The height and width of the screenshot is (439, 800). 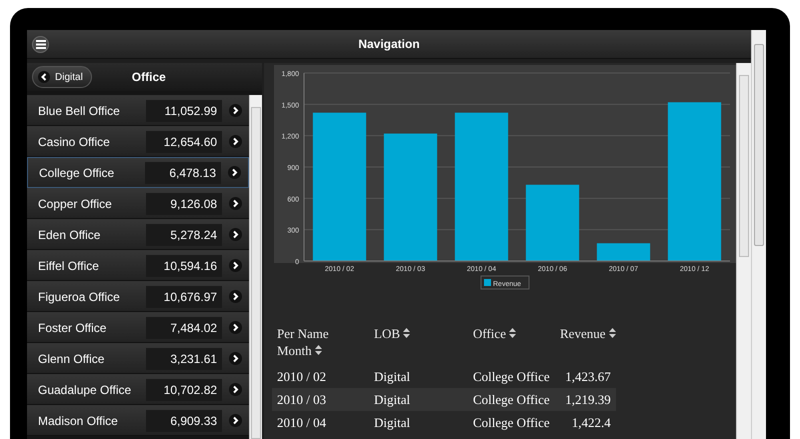 What do you see at coordinates (138, 265) in the screenshot?
I see `office-list-item: Eiffel Office 10,594.16` at bounding box center [138, 265].